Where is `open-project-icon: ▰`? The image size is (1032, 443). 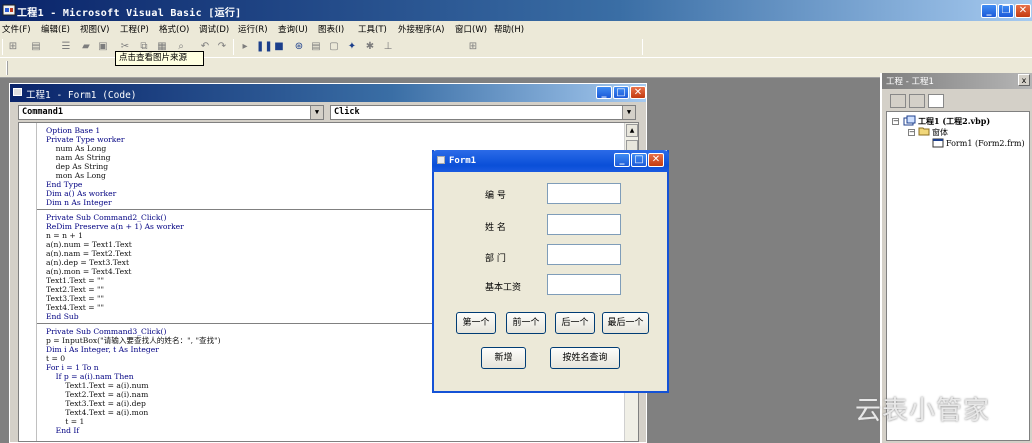
open-project-icon: ▰ is located at coordinates (86, 47).